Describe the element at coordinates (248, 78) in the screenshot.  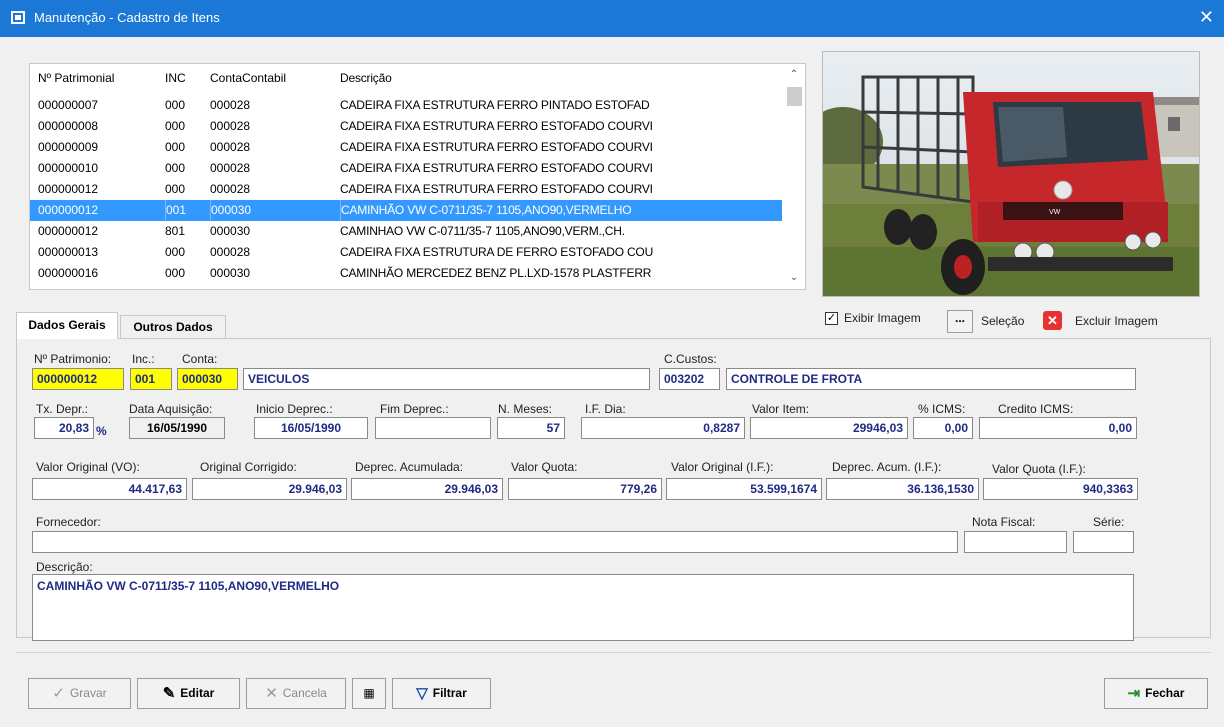
I see `header-conta-contabil: ContaContabil` at that location.